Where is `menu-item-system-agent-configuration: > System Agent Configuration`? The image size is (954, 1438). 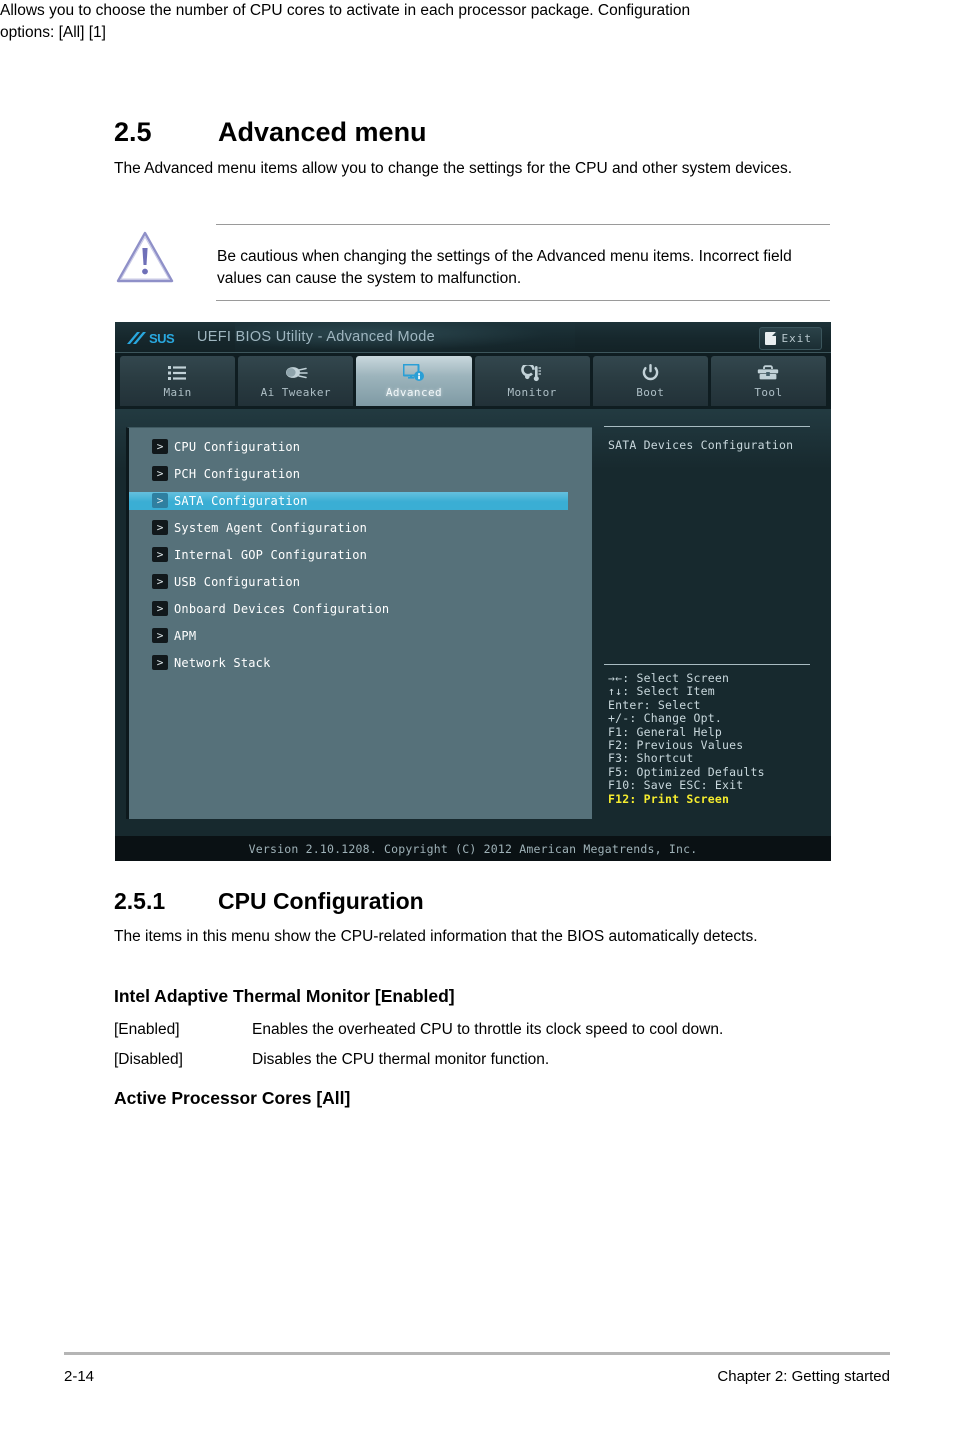 menu-item-system-agent-configuration: > System Agent Configuration is located at coordinates (360, 528).